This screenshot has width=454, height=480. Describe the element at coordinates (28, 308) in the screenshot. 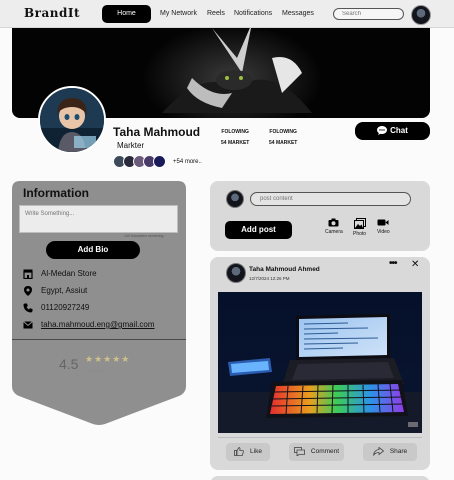

I see `phone-icon` at that location.